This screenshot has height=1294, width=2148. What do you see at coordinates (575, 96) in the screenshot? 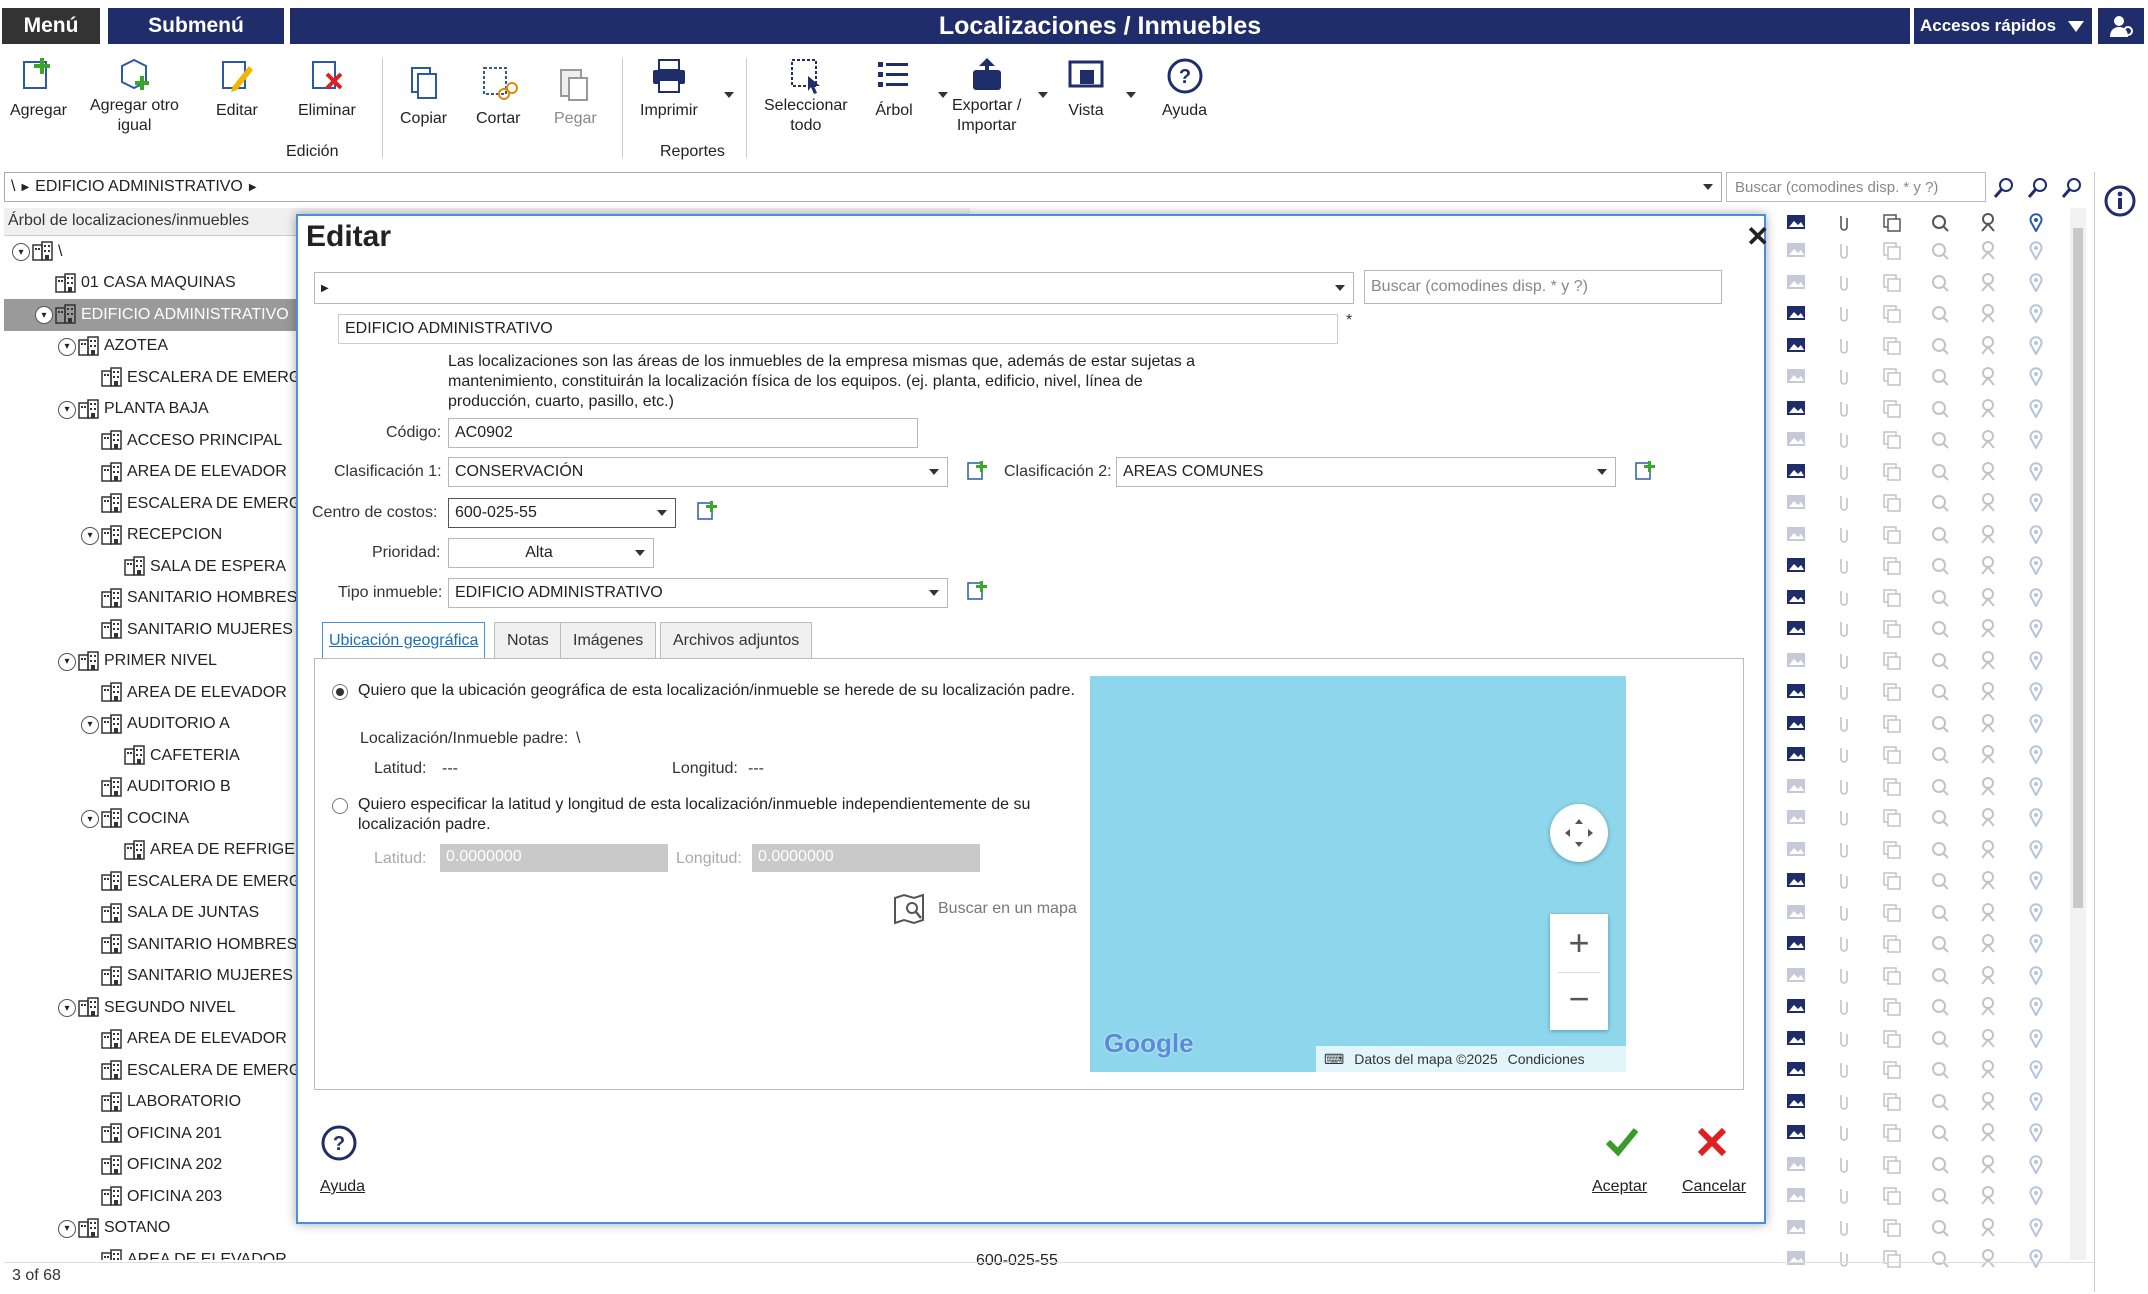
I see `paste-button: Pegar` at bounding box center [575, 96].